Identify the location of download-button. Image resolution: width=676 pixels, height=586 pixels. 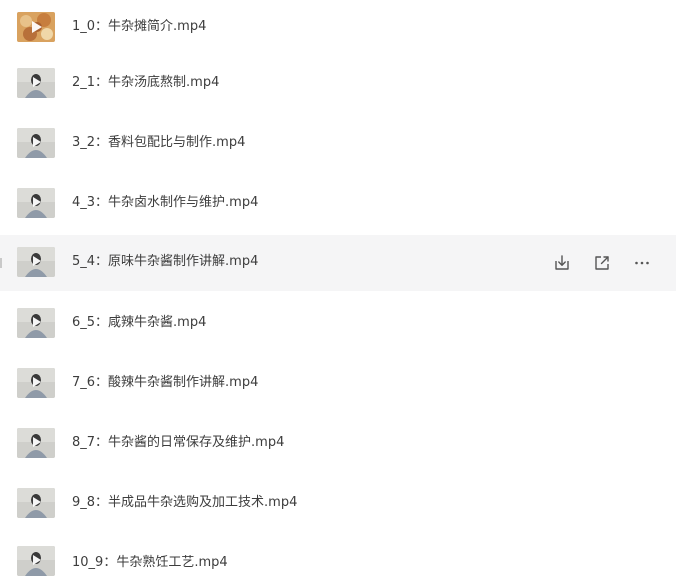
(562, 263).